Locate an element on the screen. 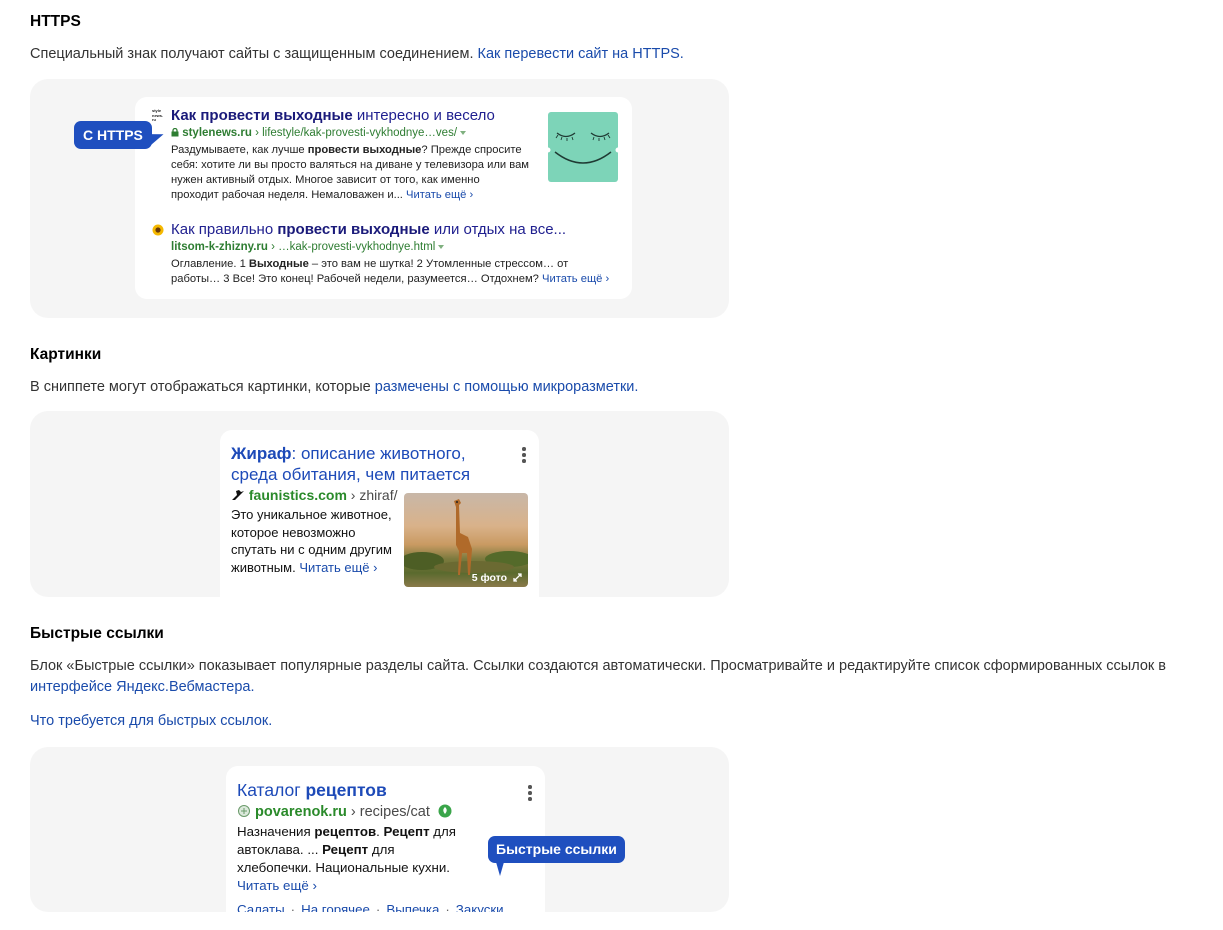  giraffe-url: faunistics.com › zhiraf/ is located at coordinates (314, 495).